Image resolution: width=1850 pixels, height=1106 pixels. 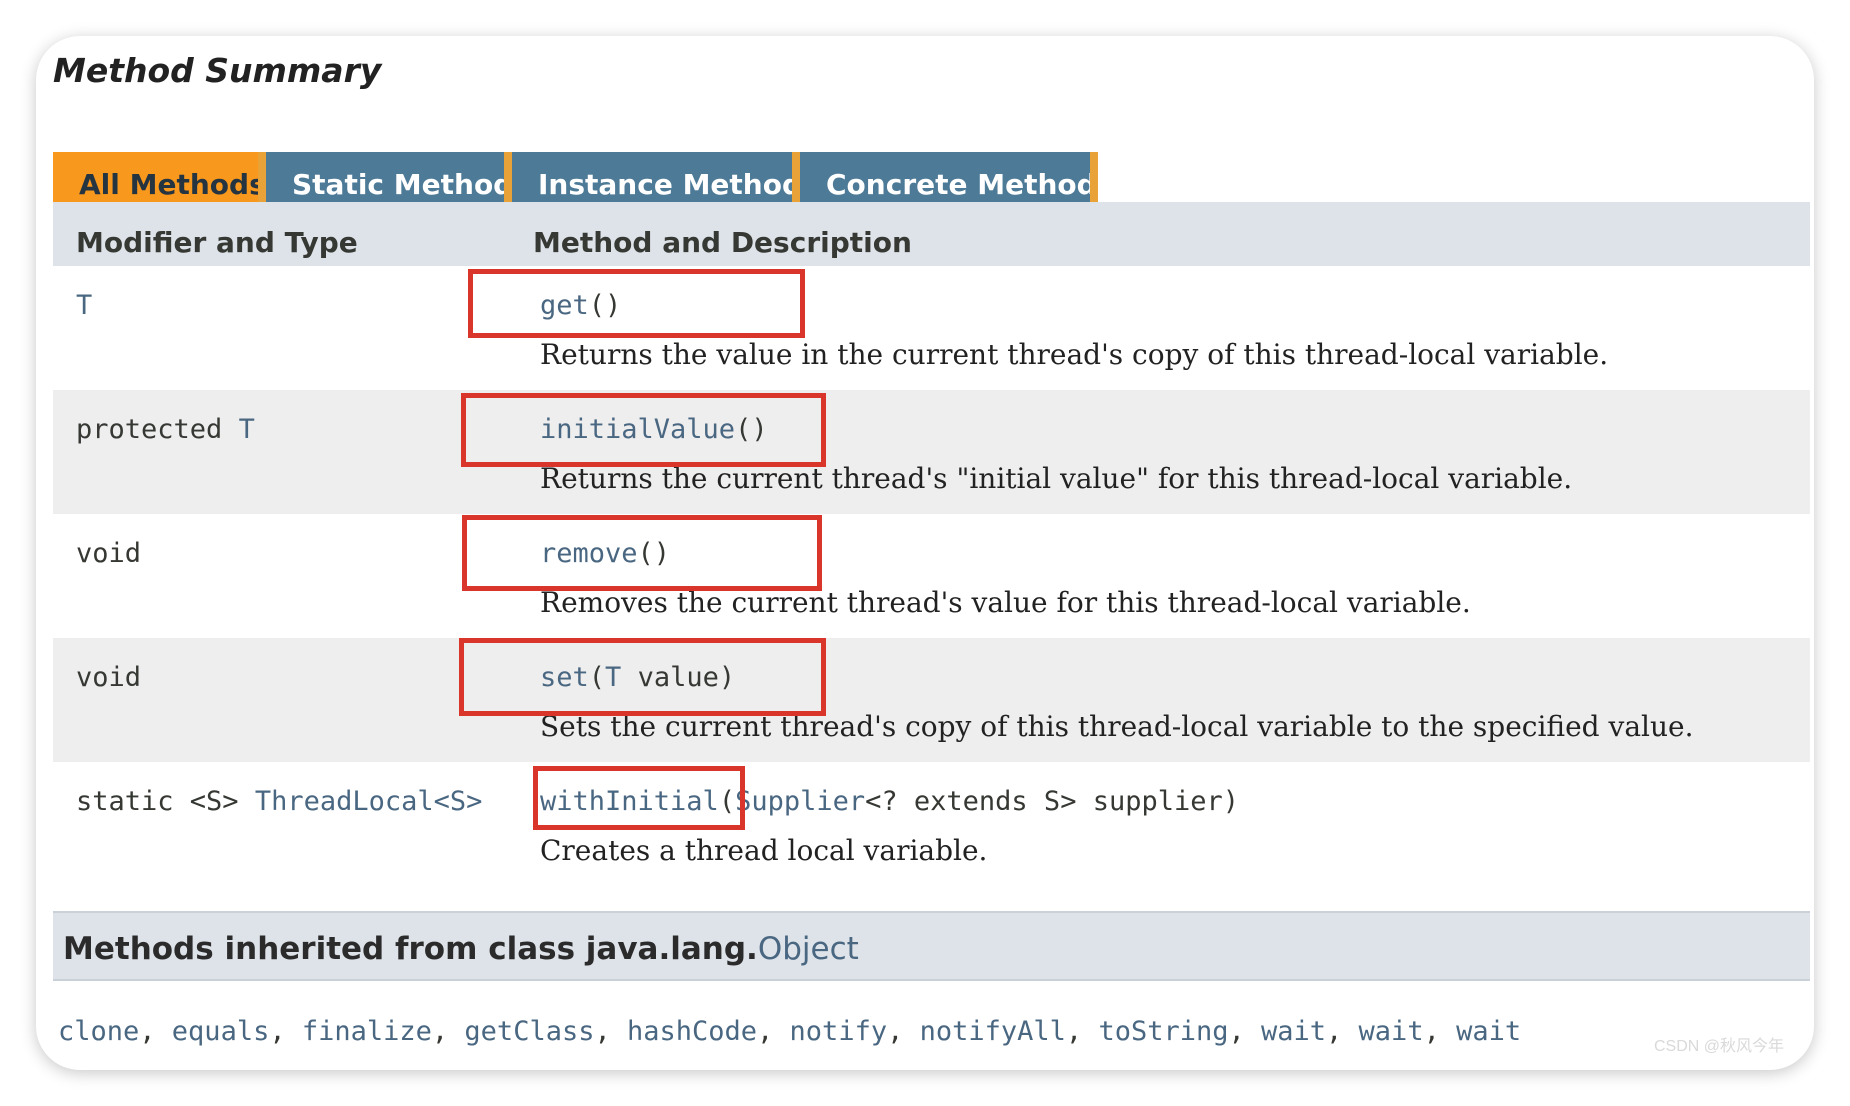 What do you see at coordinates (367, 1031) in the screenshot?
I see `inherited-method-link: finalize` at bounding box center [367, 1031].